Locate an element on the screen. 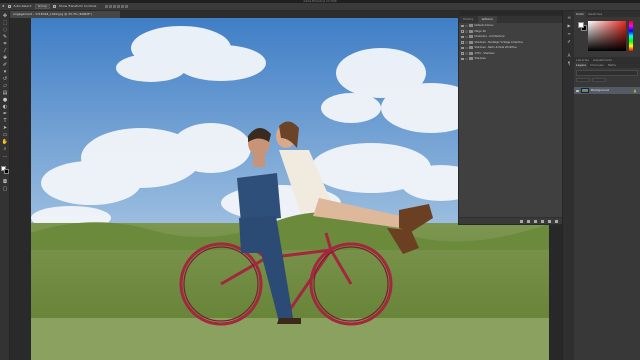 The image size is (640, 360). record-icon is located at coordinates (528, 221).